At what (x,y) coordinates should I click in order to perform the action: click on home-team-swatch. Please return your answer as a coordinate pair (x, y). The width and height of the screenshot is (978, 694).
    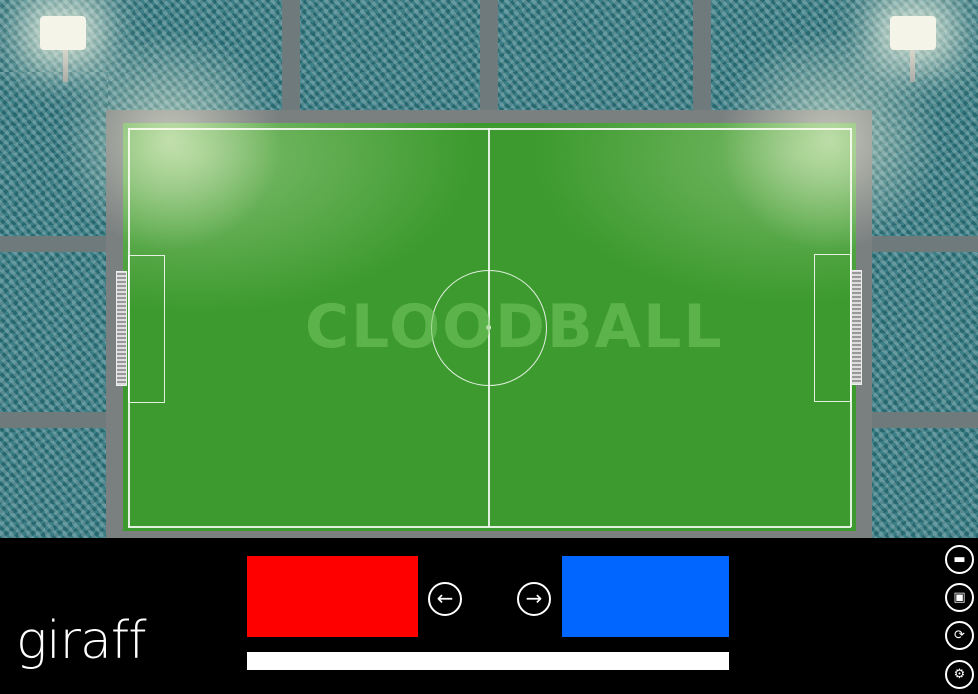
    Looking at the image, I should click on (332, 596).